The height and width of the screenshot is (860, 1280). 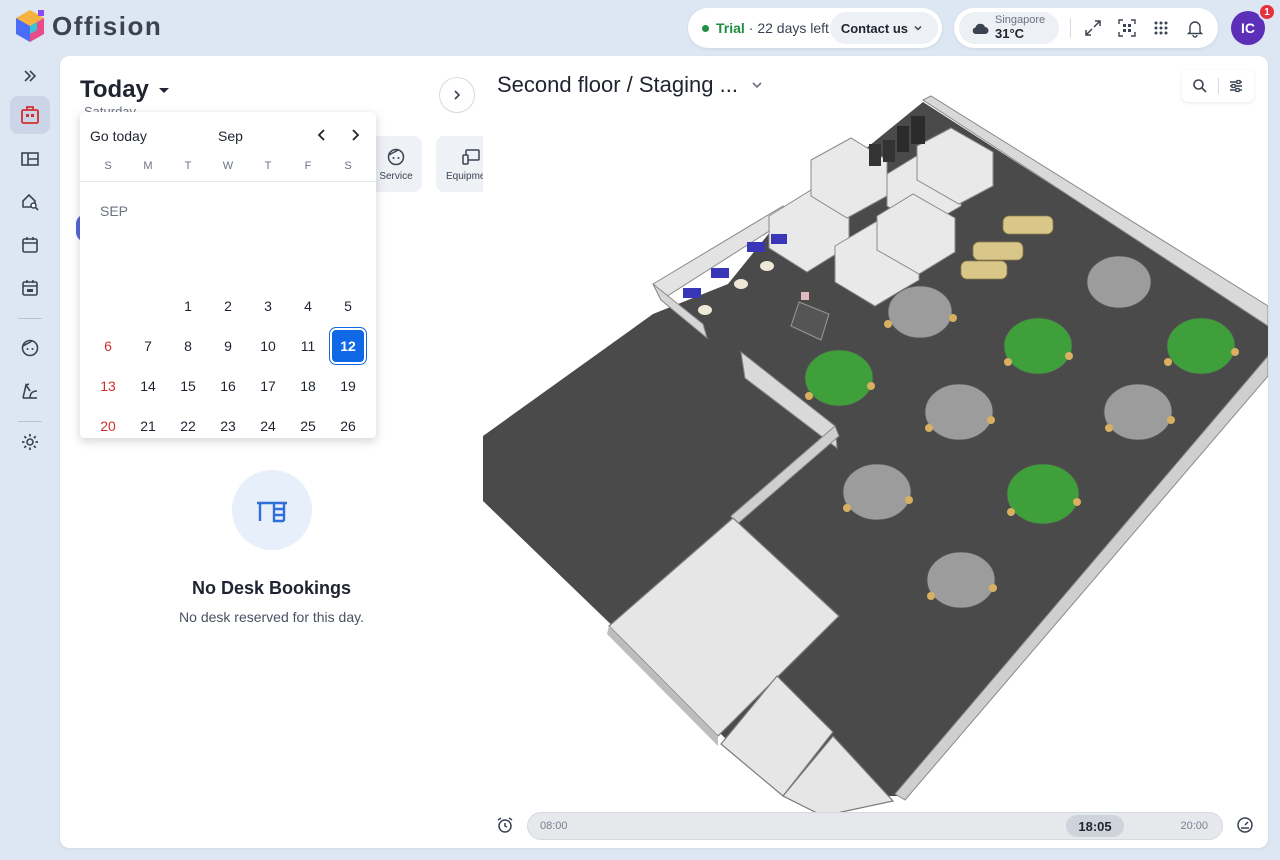 I want to click on nav-facilities, so click(x=30, y=391).